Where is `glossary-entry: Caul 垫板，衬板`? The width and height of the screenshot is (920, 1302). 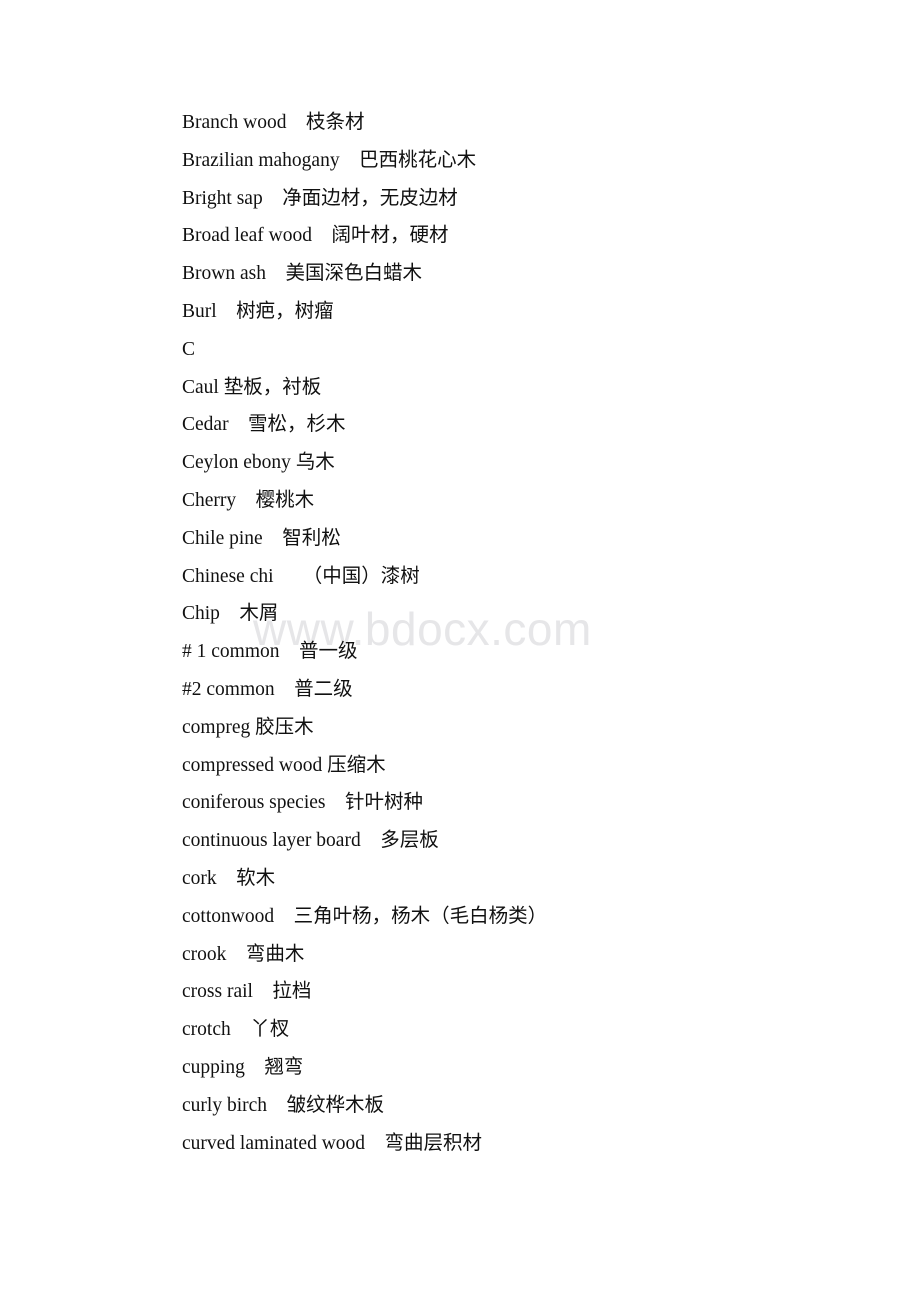 glossary-entry: Caul 垫板，衬板 is located at coordinates (252, 387).